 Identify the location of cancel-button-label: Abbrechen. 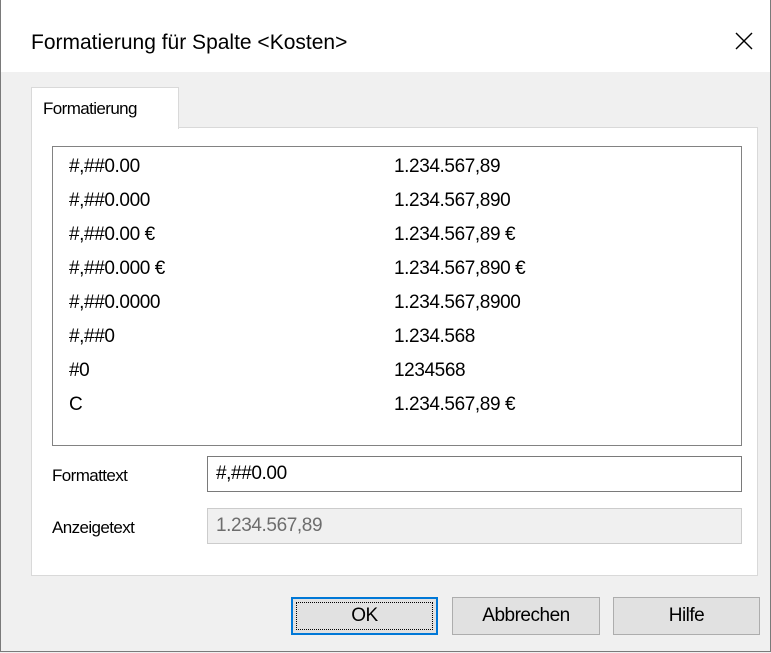
(526, 615).